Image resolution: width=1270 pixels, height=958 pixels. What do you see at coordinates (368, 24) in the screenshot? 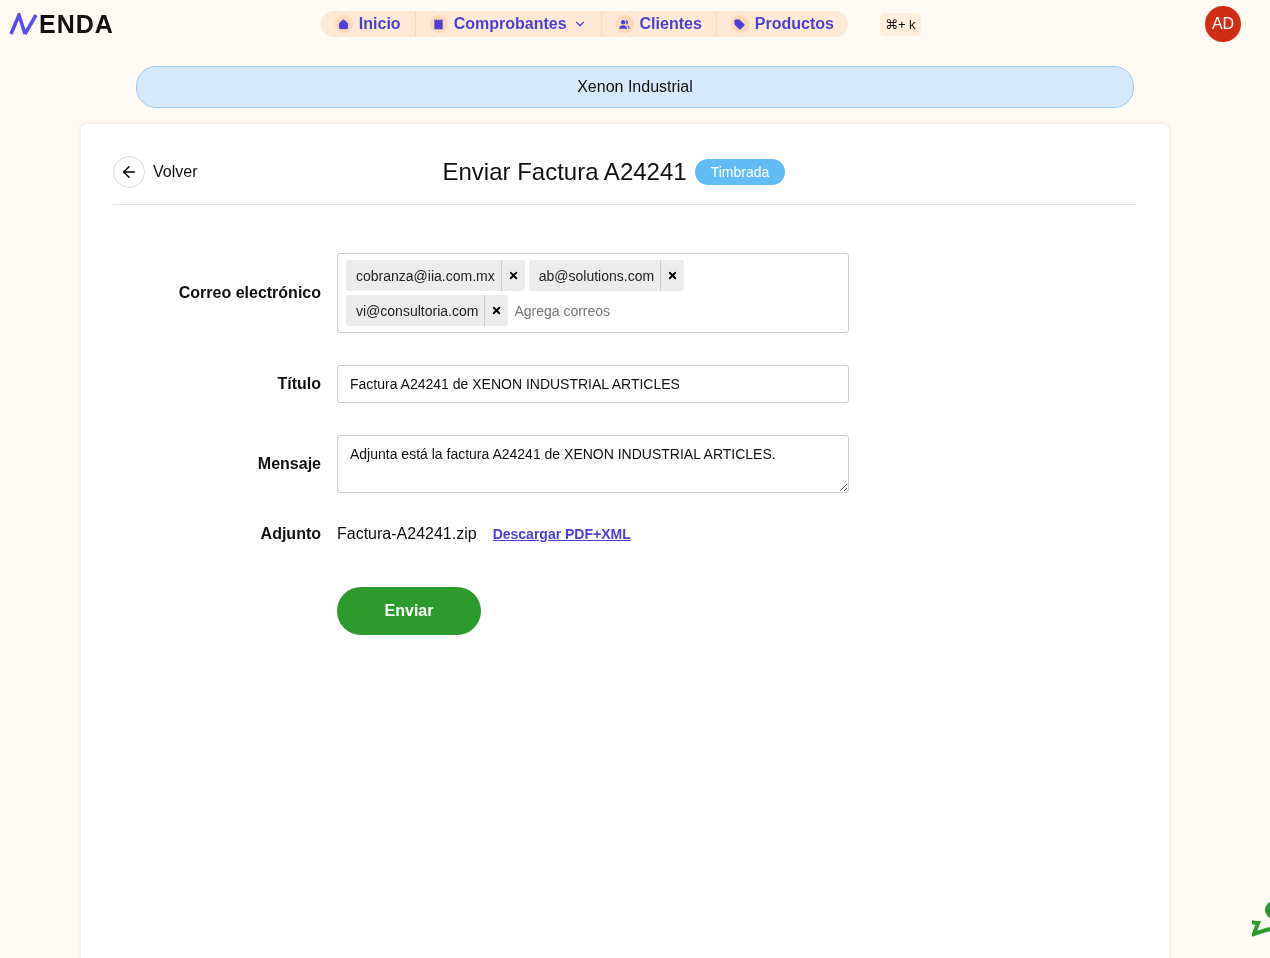
I see `nav-item: Inicio` at bounding box center [368, 24].